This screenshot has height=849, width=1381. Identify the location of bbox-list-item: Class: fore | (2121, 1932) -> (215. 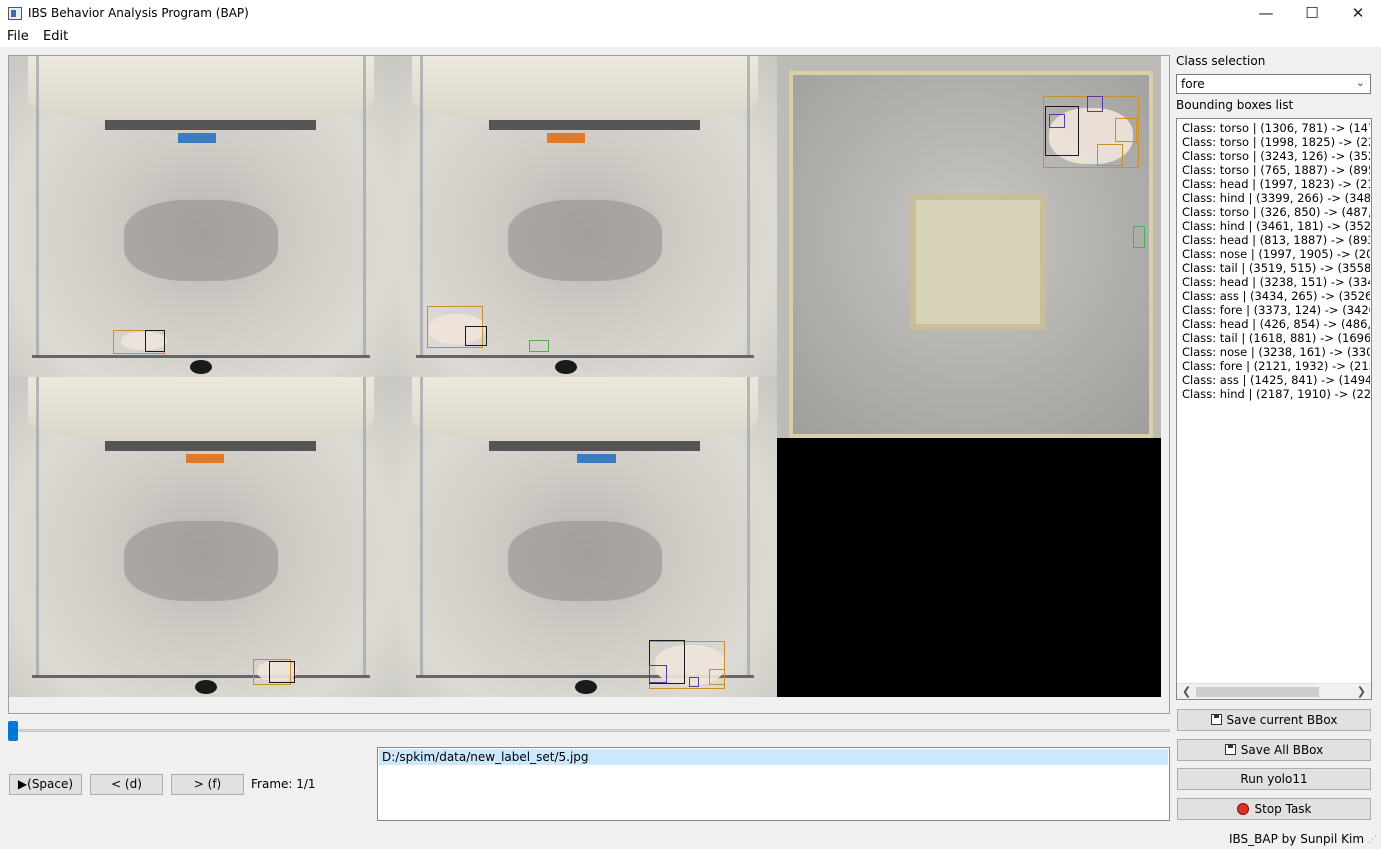
(1276, 366).